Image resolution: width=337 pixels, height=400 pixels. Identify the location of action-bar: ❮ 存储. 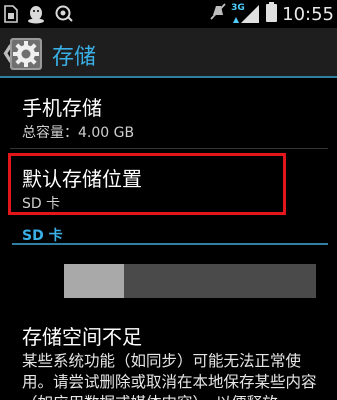
(168, 53).